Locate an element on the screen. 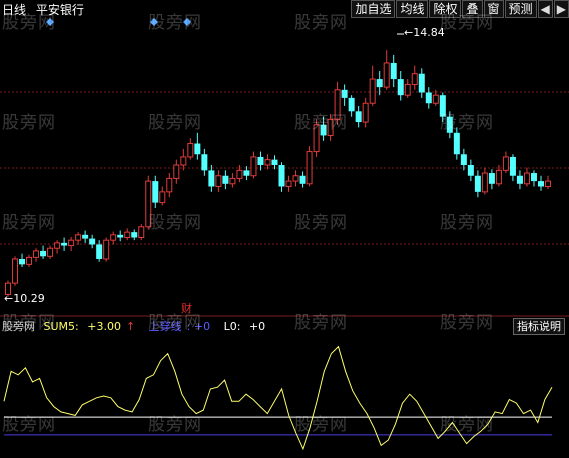 The image size is (569, 458). sum-value: +3.00 is located at coordinates (104, 326).